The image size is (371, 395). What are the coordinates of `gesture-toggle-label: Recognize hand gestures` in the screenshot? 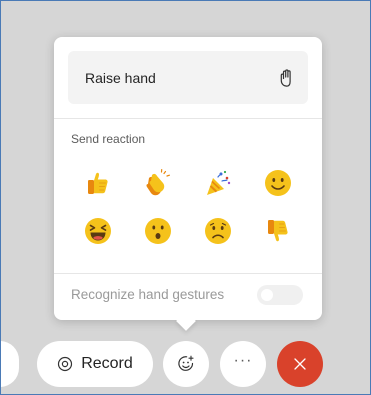 It's located at (148, 294).